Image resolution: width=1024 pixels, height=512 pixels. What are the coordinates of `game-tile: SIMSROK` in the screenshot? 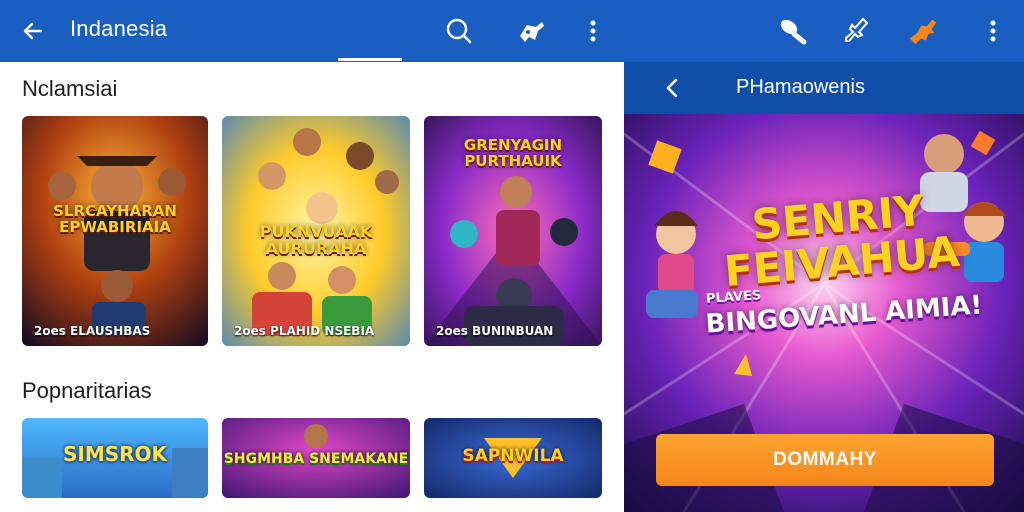 It's located at (115, 458).